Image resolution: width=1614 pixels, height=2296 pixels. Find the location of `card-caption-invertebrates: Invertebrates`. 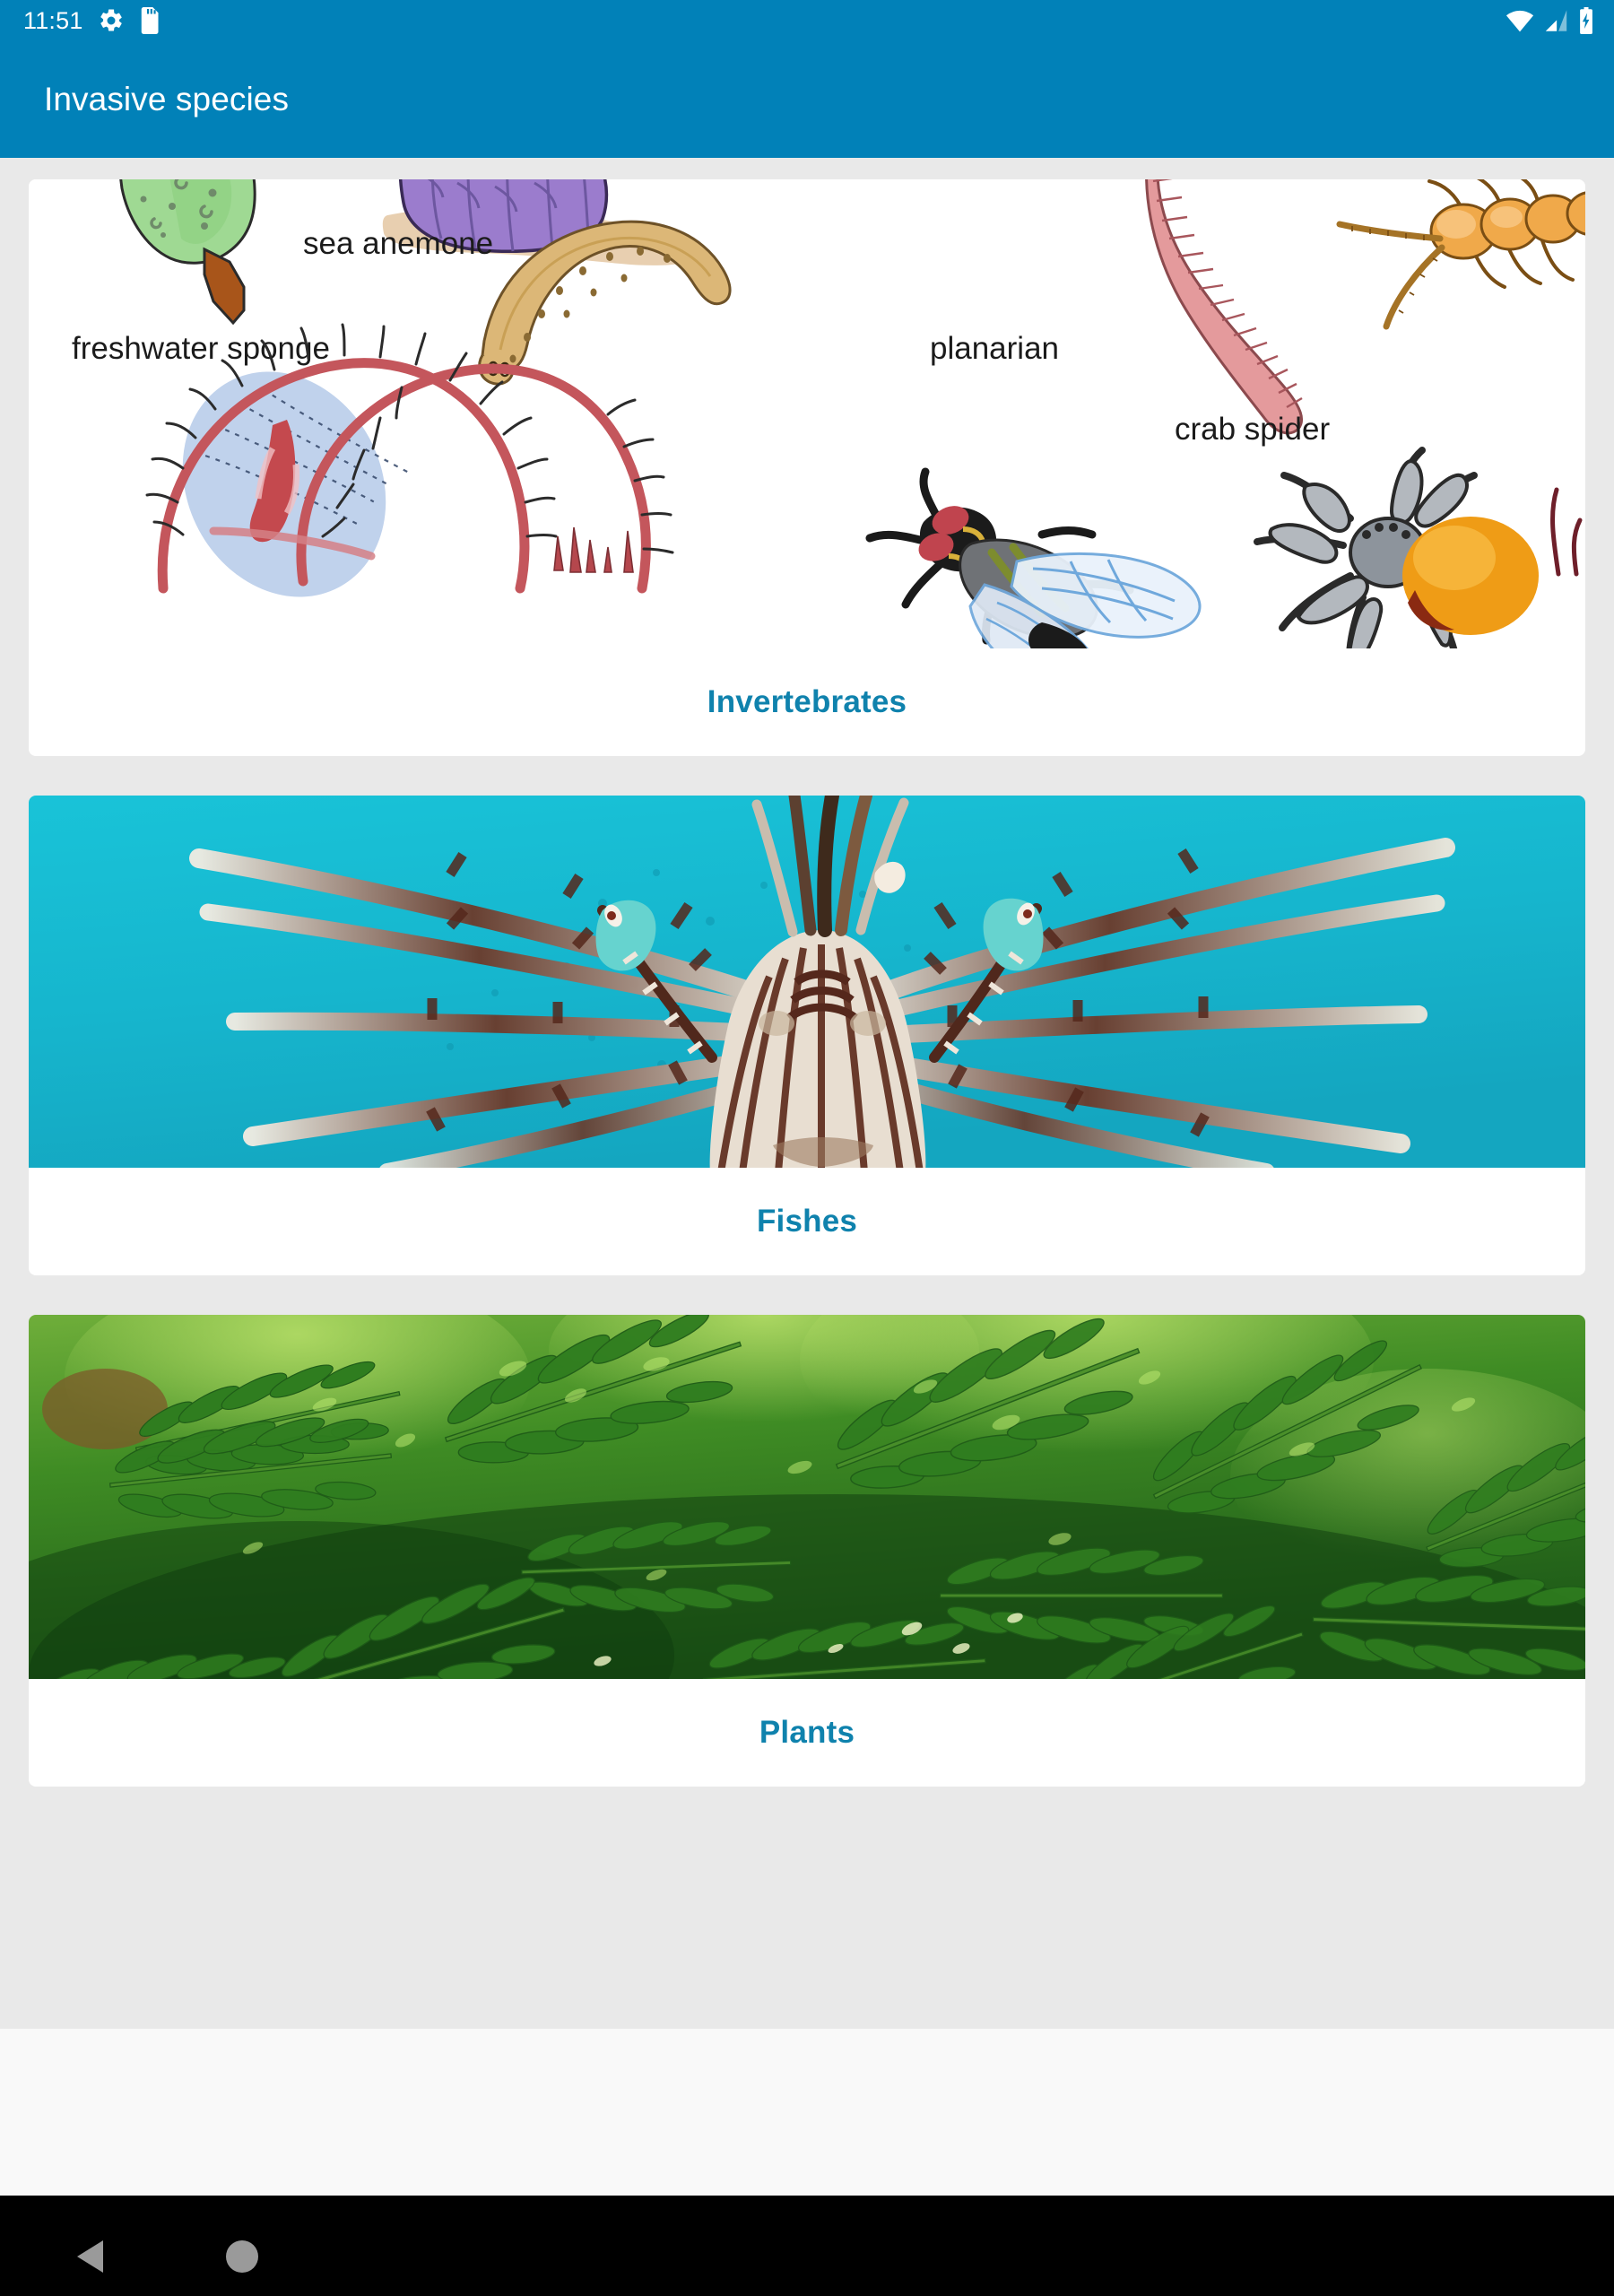

card-caption-invertebrates: Invertebrates is located at coordinates (807, 702).